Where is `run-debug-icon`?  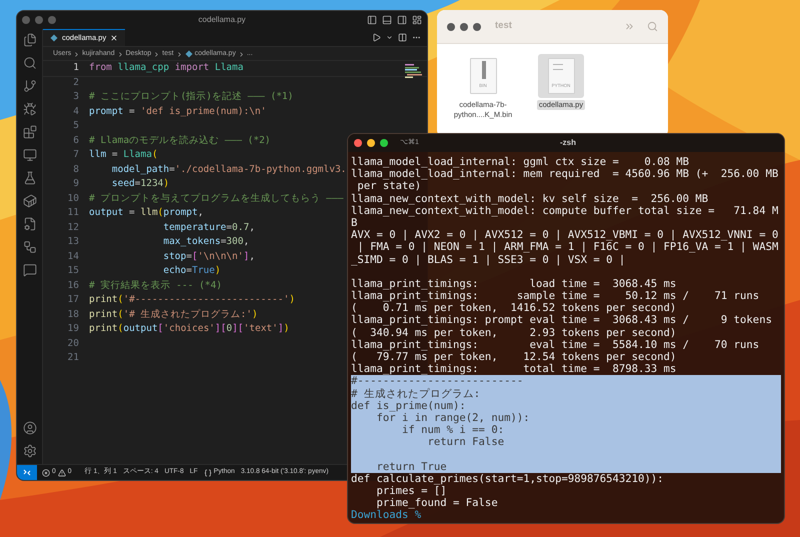 run-debug-icon is located at coordinates (29, 109).